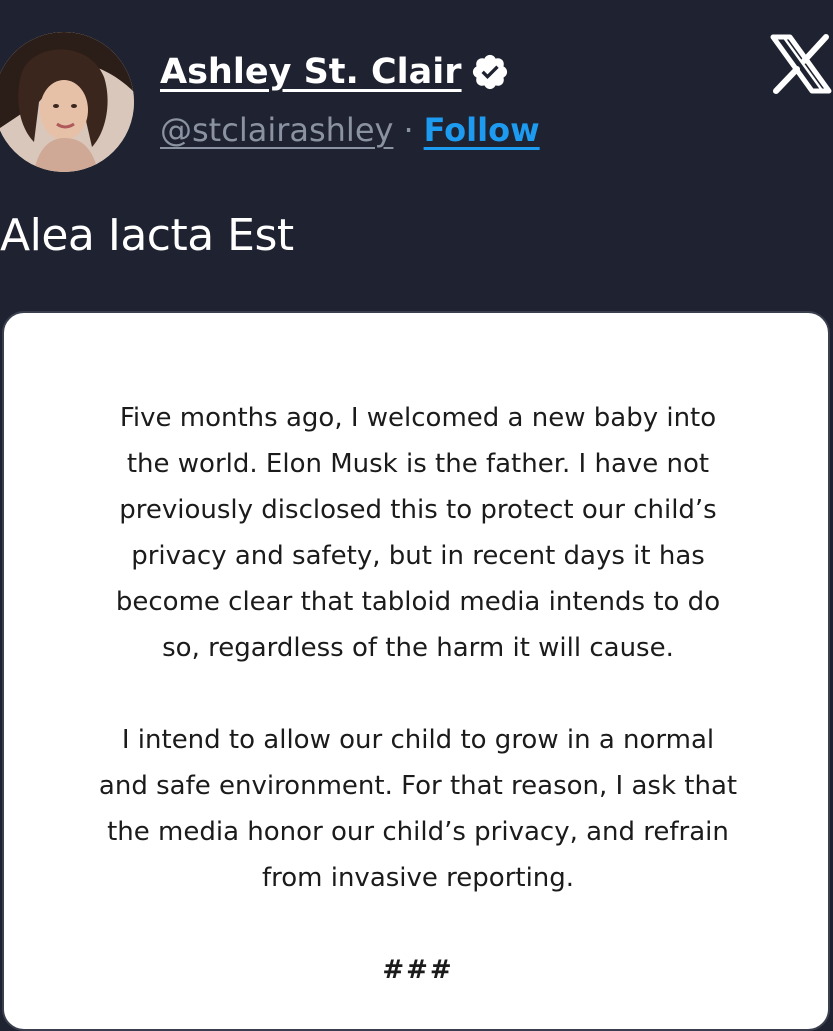  I want to click on user-name-row: Ashley St. Clair, so click(335, 72).